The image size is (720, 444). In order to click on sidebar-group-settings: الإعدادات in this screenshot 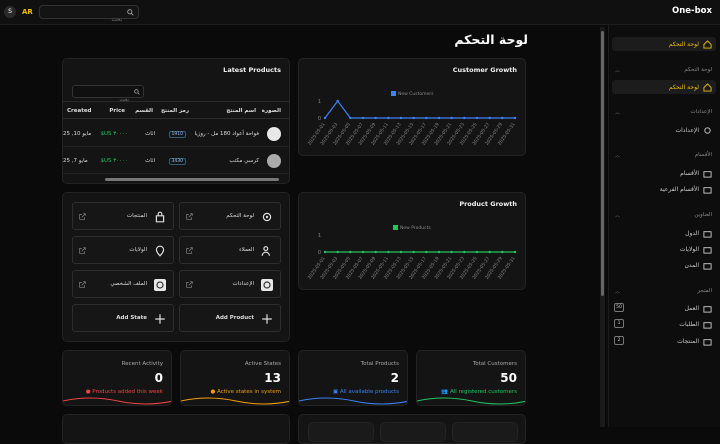, I will do `click(701, 112)`.